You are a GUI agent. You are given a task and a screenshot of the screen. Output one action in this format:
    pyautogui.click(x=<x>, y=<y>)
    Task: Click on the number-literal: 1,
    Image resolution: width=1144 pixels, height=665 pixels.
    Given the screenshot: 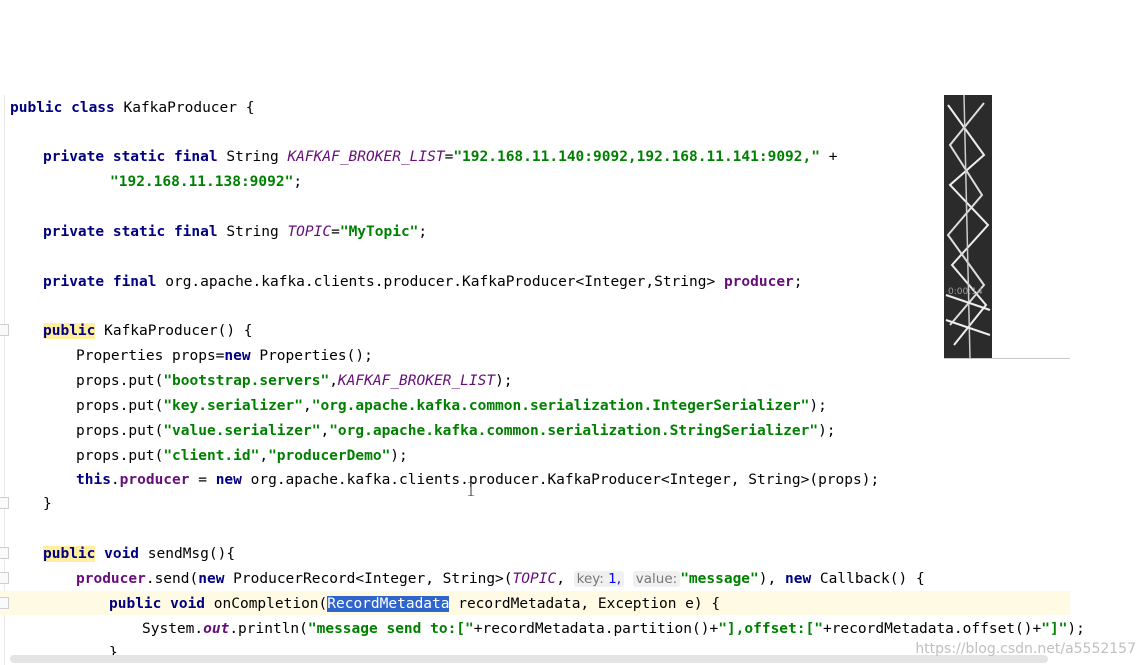 What is the action you would take?
    pyautogui.click(x=612, y=579)
    